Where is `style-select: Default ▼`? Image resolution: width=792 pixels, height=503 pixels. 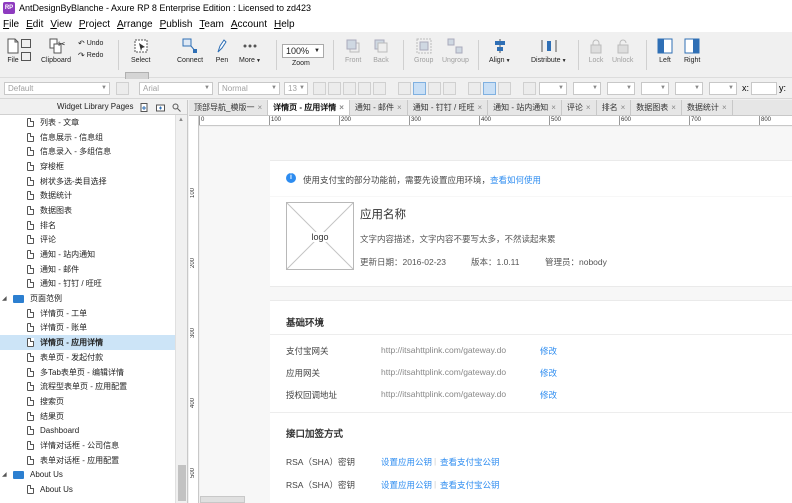 style-select: Default ▼ is located at coordinates (57, 88).